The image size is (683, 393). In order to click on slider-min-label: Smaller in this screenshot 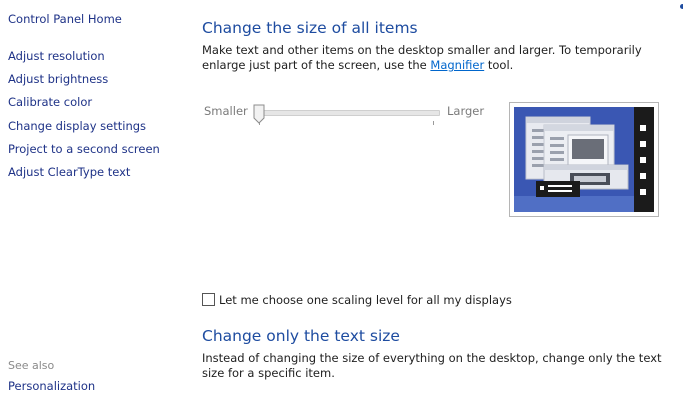, I will do `click(226, 111)`.